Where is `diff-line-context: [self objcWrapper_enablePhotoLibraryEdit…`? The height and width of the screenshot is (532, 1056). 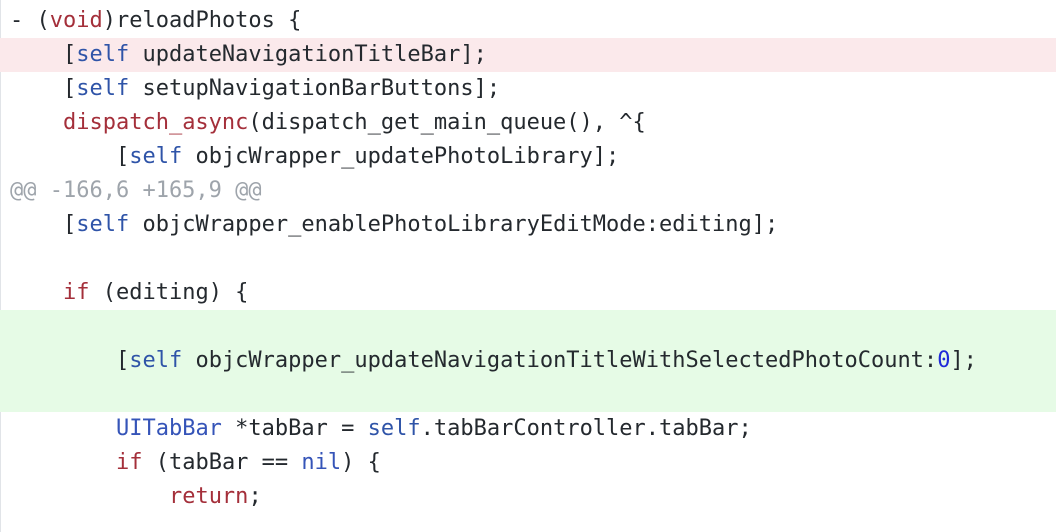
diff-line-context: [self objcWrapper_enablePhotoLibraryEdit… is located at coordinates (528, 225).